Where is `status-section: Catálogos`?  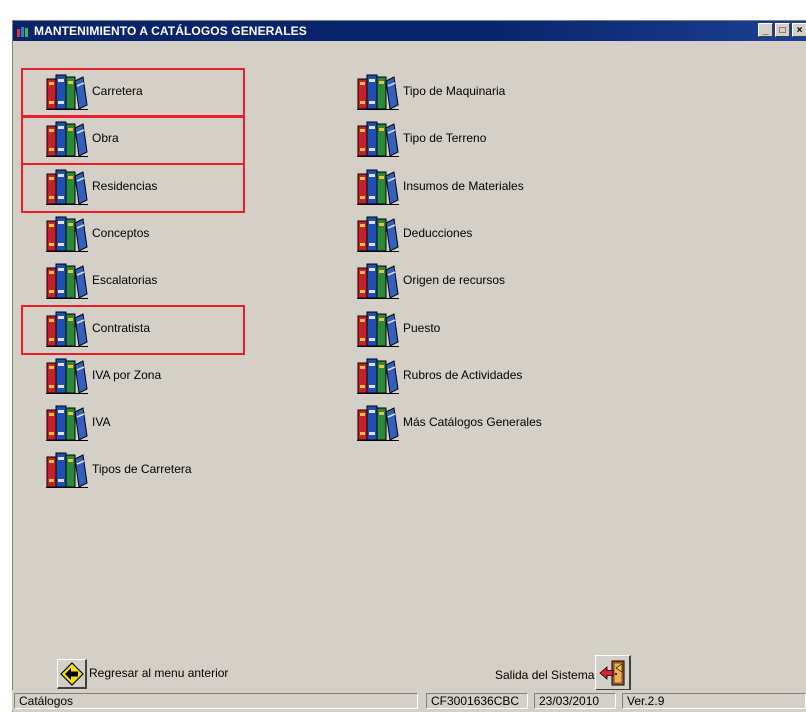 status-section: Catálogos is located at coordinates (216, 701).